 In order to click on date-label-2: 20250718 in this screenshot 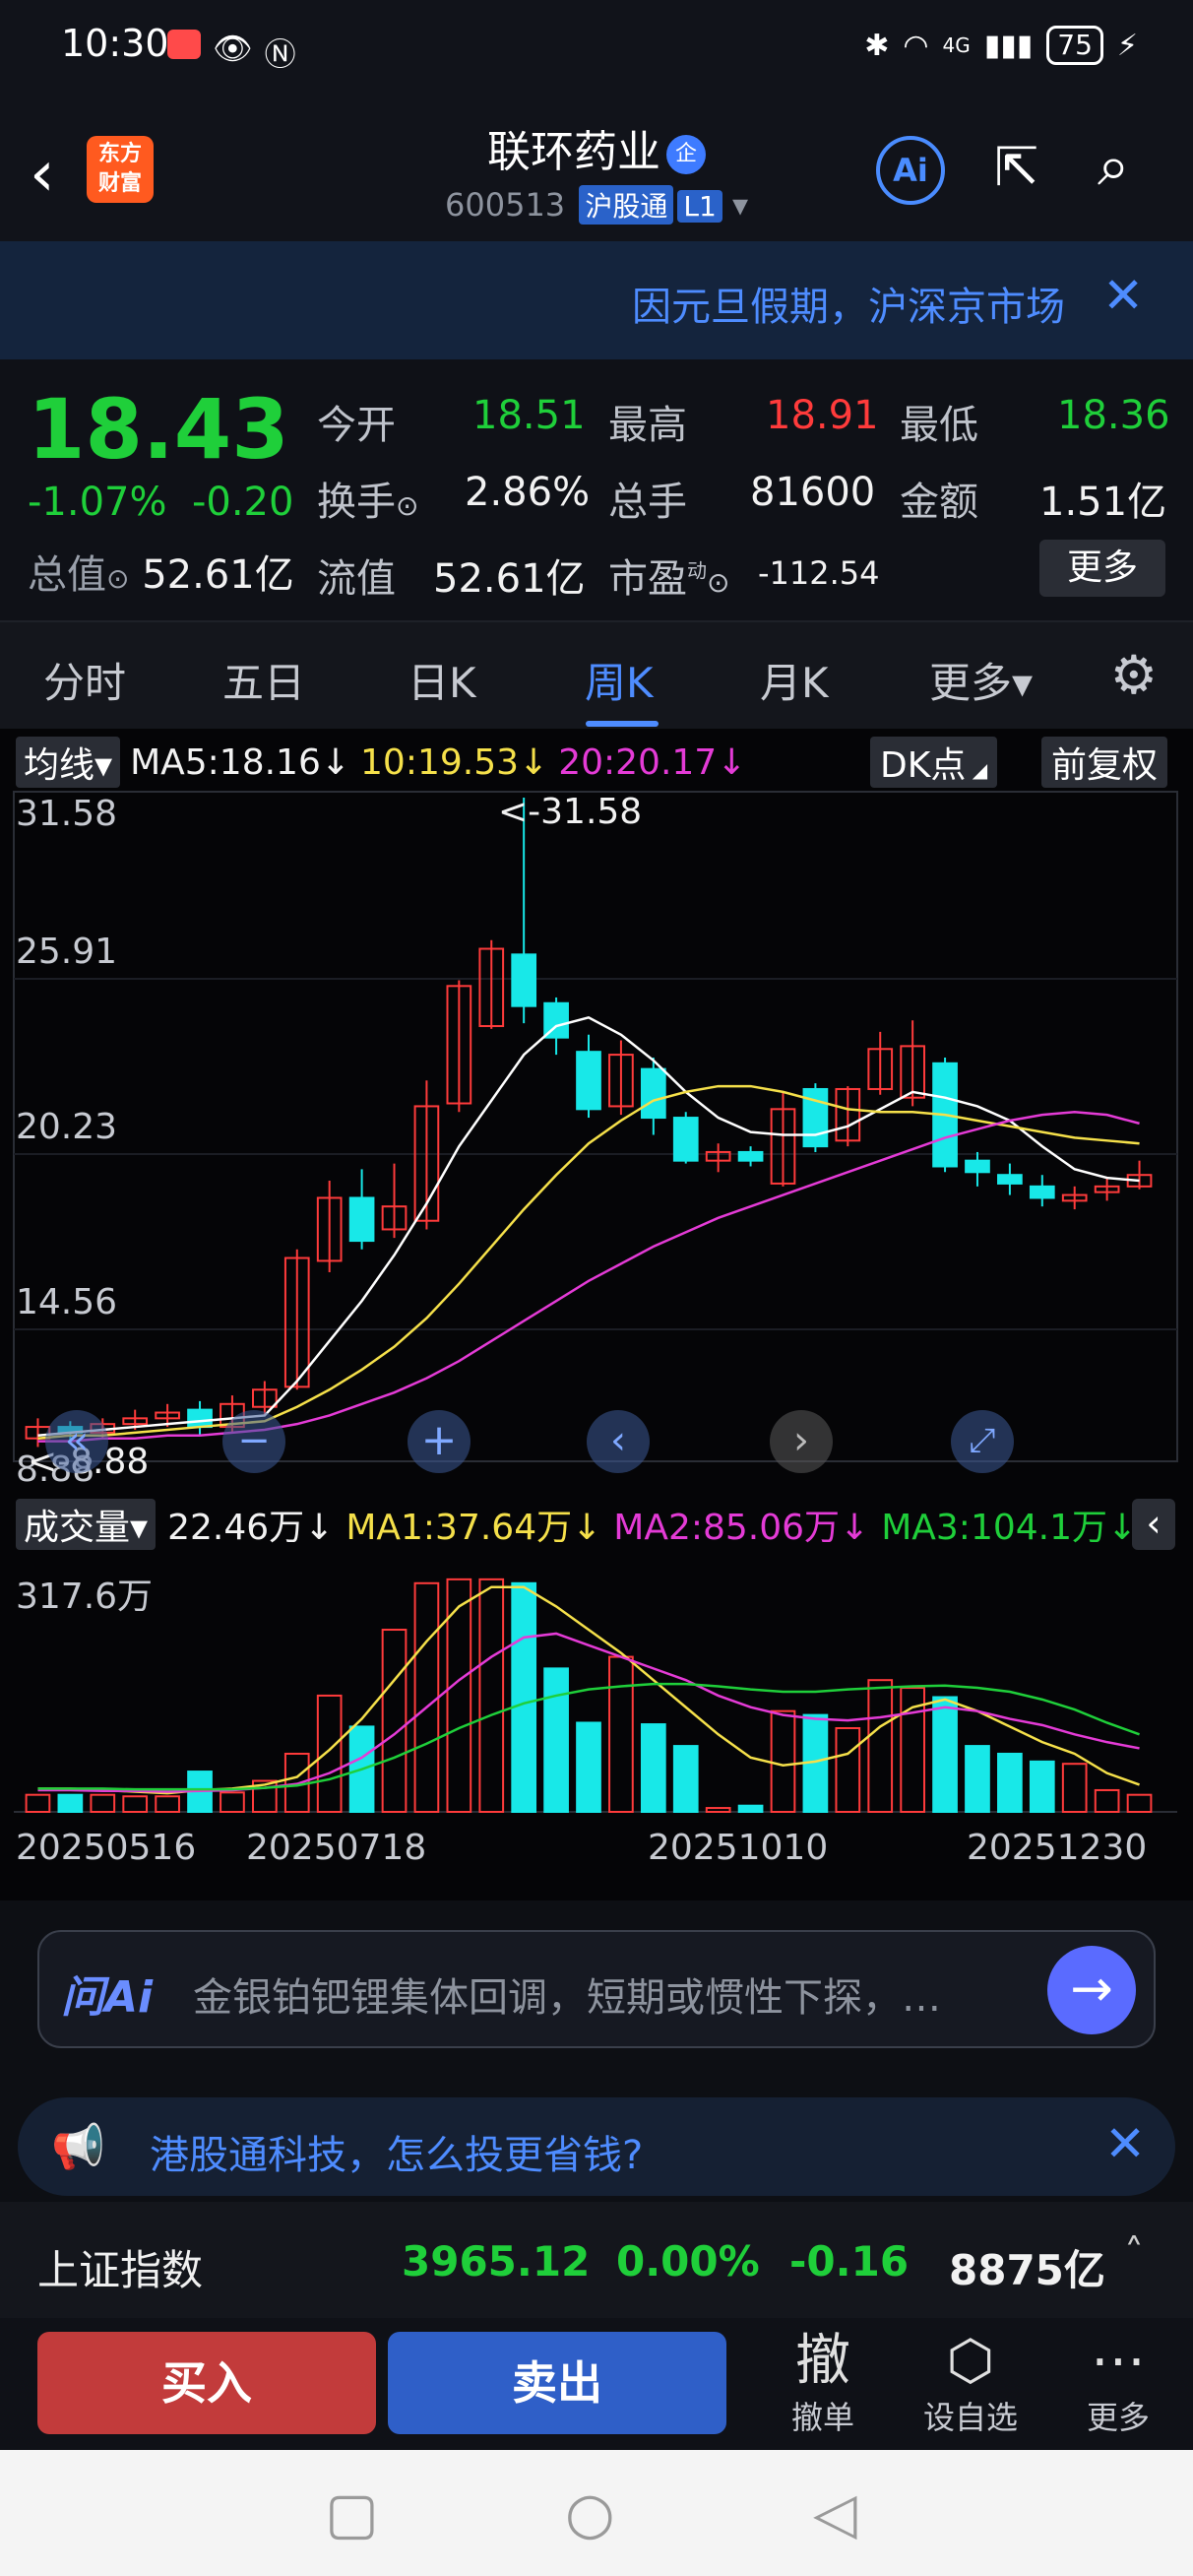, I will do `click(336, 1848)`.